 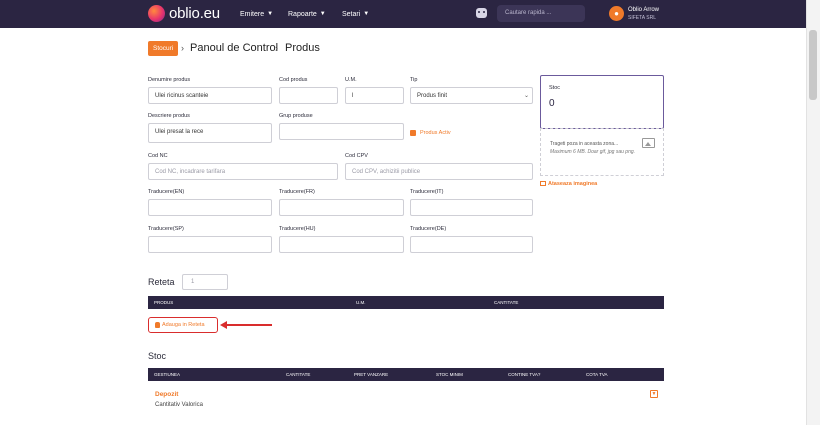 What do you see at coordinates (169, 116) in the screenshot?
I see `descriere-label: Descriere produs` at bounding box center [169, 116].